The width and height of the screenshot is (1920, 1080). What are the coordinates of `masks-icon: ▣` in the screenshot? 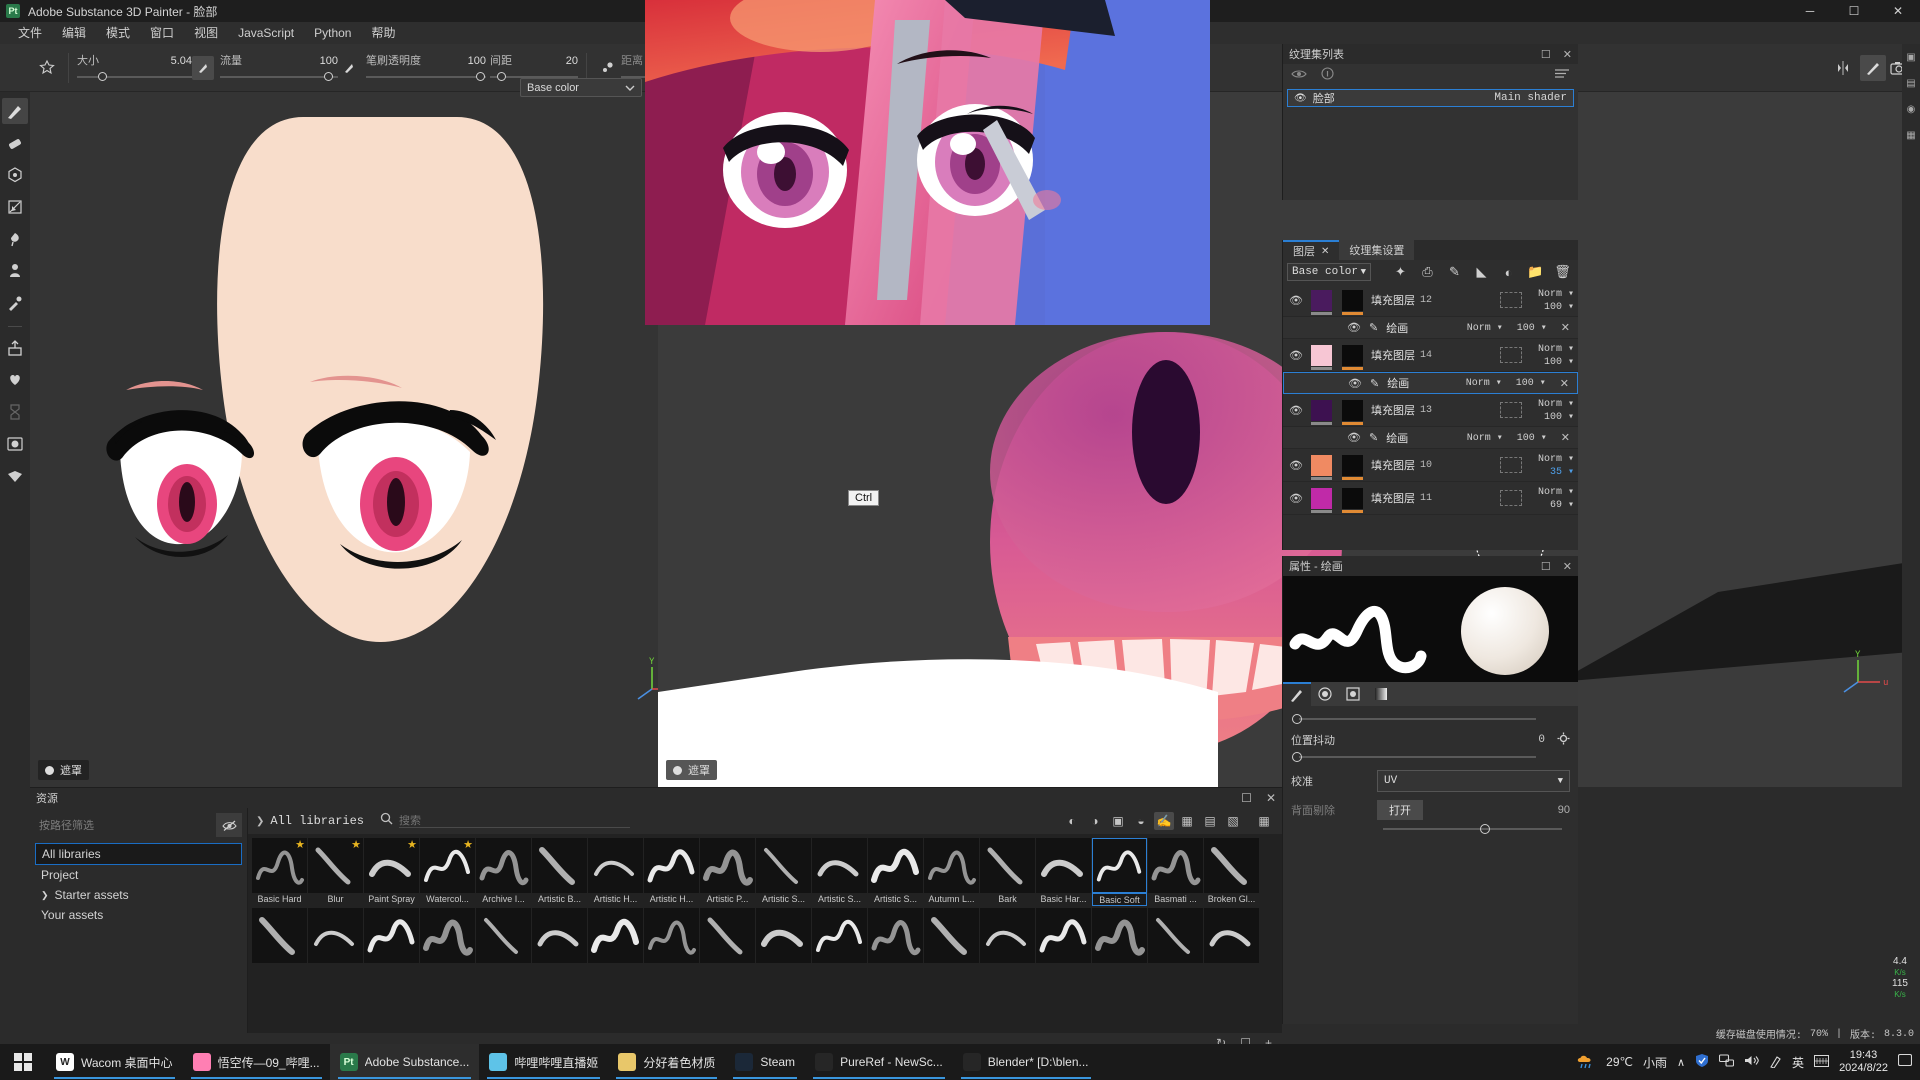 It's located at (1118, 821).